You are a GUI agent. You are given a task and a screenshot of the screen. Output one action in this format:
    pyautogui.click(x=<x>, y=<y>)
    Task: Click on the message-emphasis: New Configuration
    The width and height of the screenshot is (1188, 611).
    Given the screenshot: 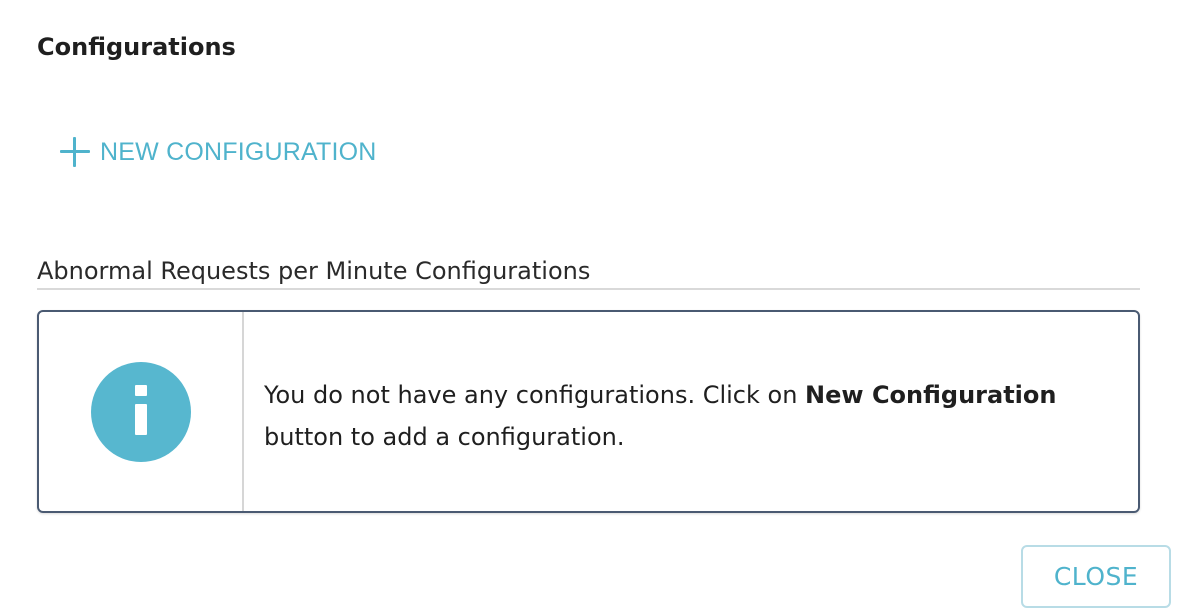 What is the action you would take?
    pyautogui.click(x=931, y=395)
    